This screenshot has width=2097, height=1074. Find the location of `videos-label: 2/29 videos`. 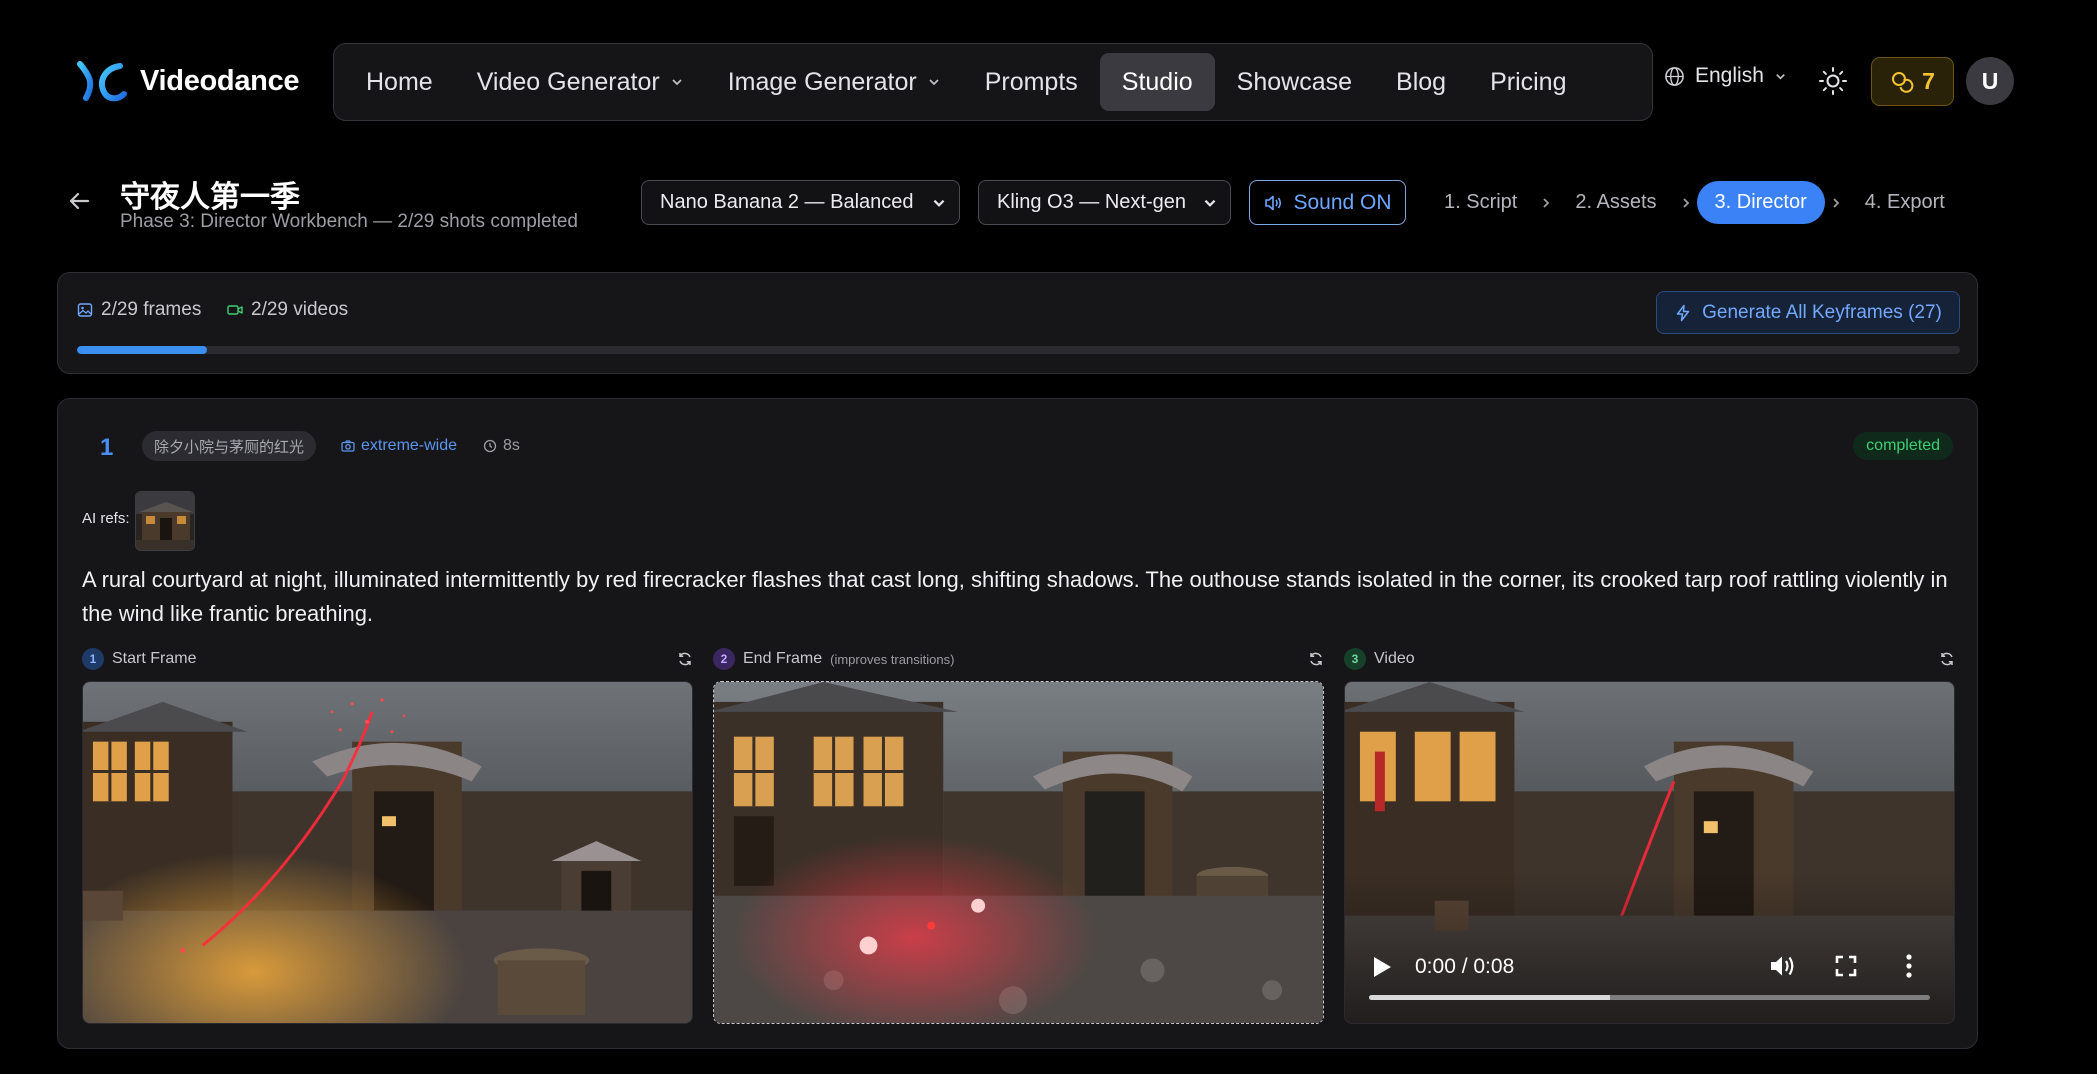

videos-label: 2/29 videos is located at coordinates (300, 309).